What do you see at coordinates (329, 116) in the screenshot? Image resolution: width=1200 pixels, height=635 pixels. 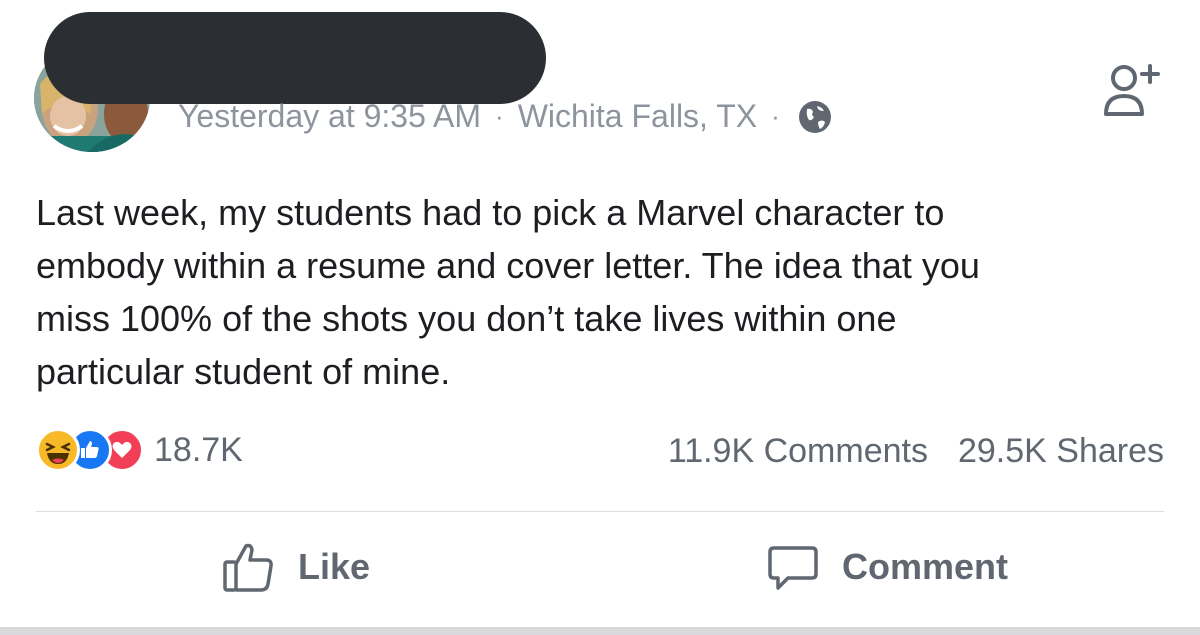 I see `post-timestamp: Yesterday at 9:35 AM` at bounding box center [329, 116].